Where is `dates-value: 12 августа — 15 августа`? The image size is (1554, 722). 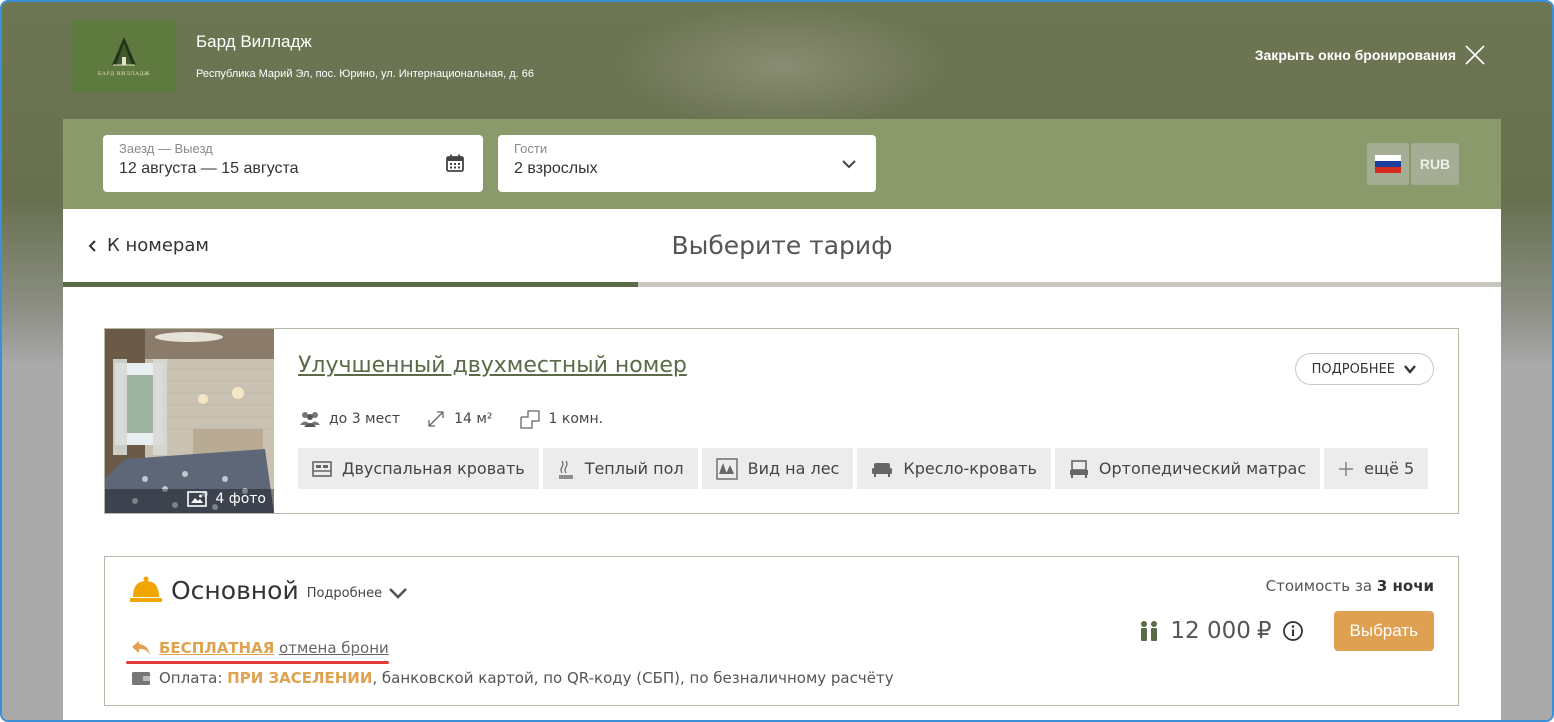 dates-value: 12 августа — 15 августа is located at coordinates (209, 168).